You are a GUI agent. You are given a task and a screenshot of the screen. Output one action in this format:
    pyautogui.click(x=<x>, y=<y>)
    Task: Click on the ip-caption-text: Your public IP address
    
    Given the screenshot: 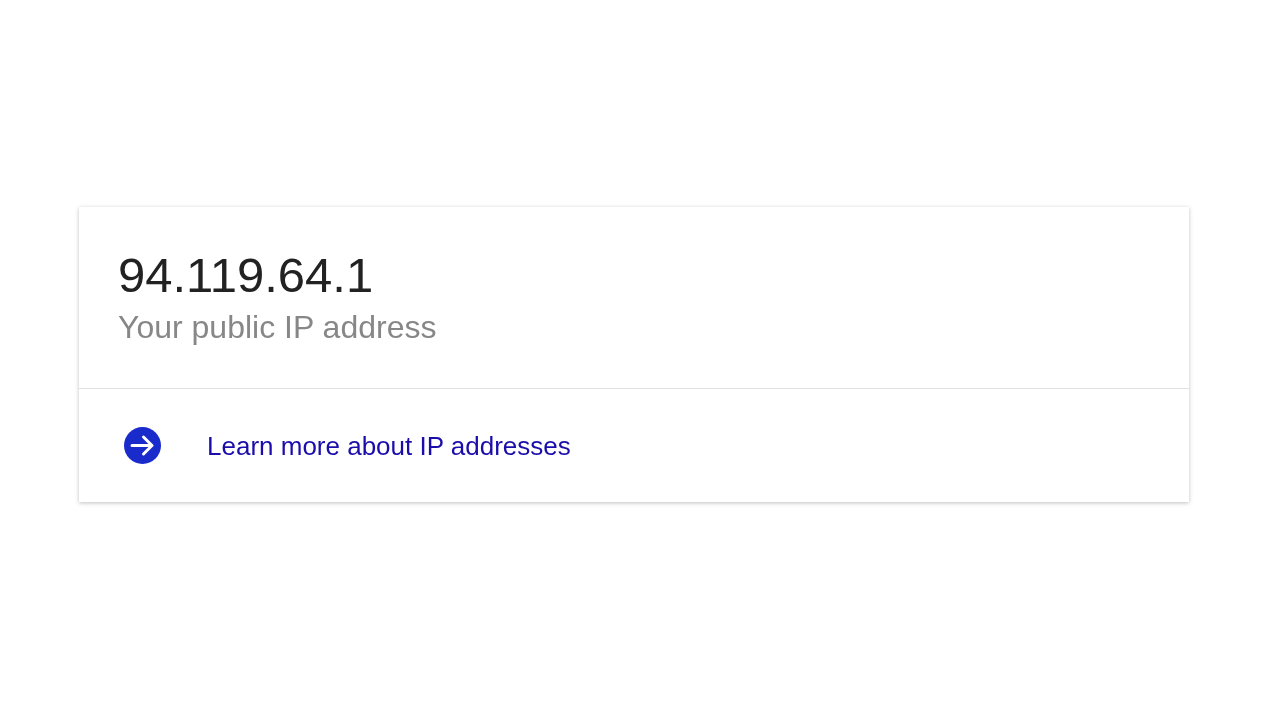 What is the action you would take?
    pyautogui.click(x=277, y=327)
    